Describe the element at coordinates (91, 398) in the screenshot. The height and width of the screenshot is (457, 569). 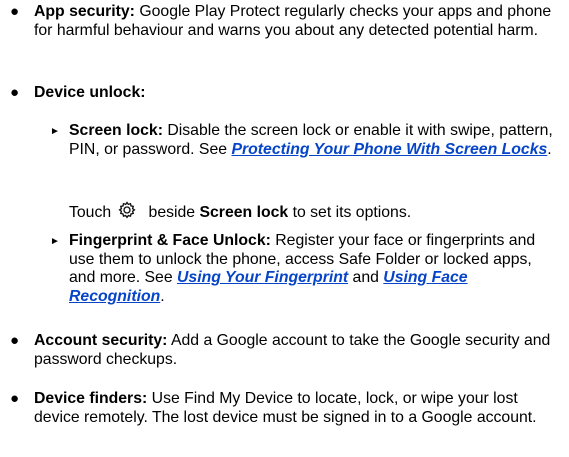
I see `item-label: Device finders:` at that location.